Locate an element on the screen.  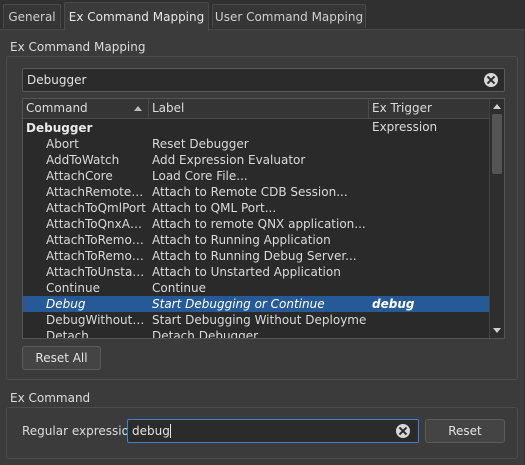
filter-input: Debugger is located at coordinates (263, 80).